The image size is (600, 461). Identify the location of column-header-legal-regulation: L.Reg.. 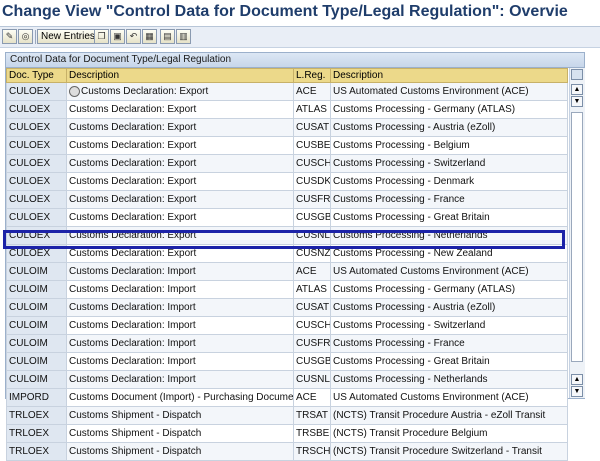
(312, 75).